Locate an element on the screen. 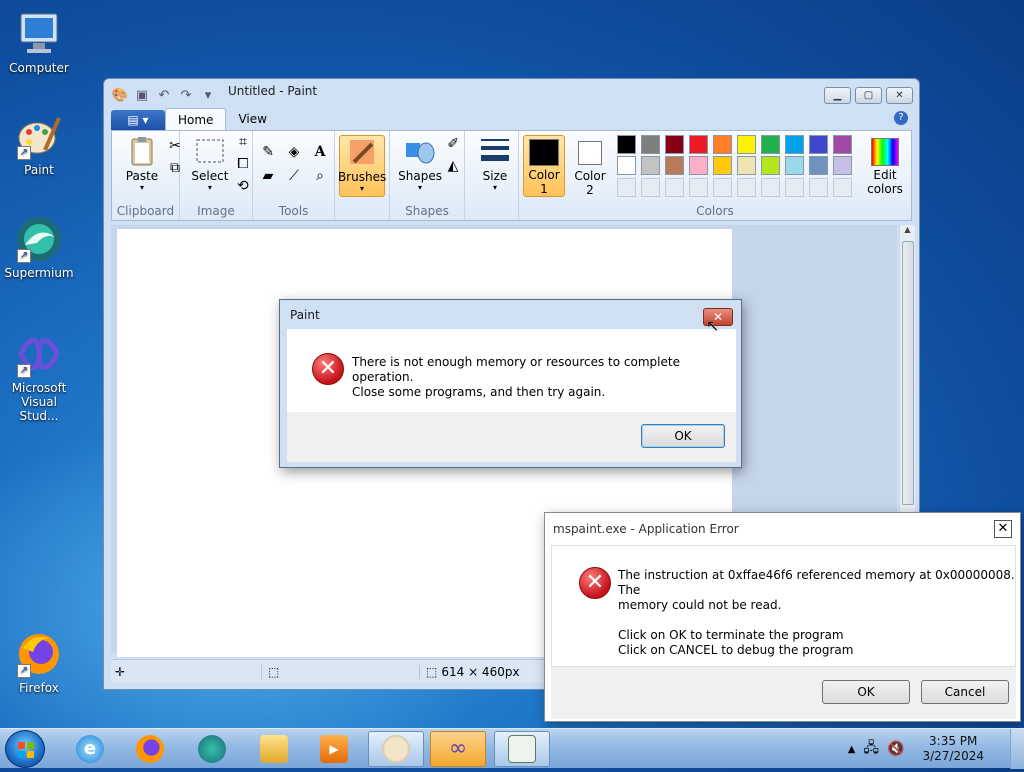 Image resolution: width=1024 pixels, height=772 pixels. eraser-icon: ▰ is located at coordinates (268, 176).